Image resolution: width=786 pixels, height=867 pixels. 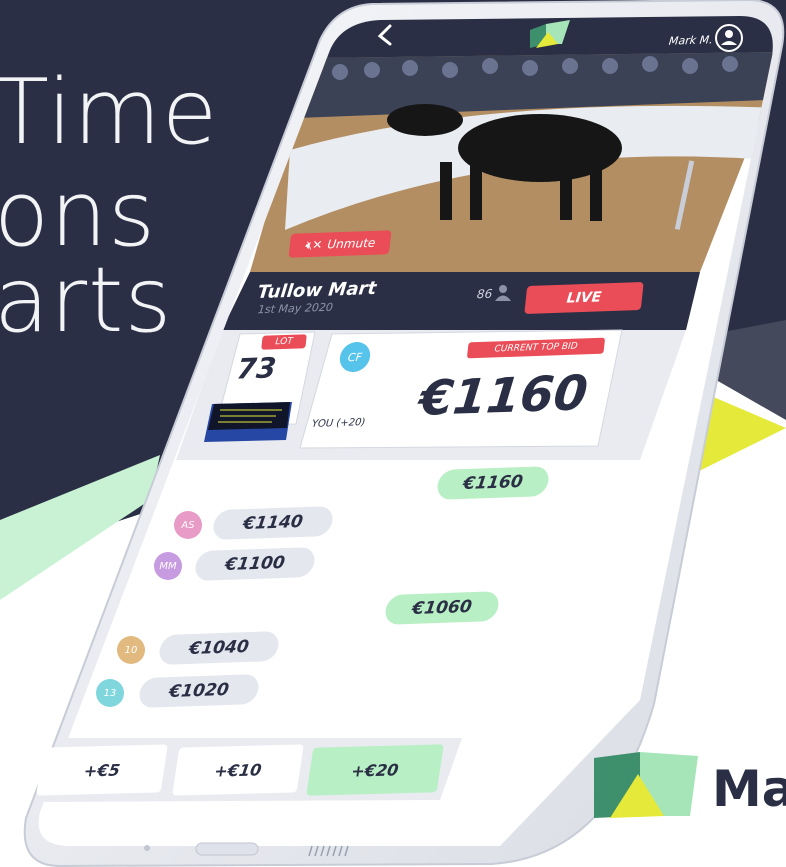 What do you see at coordinates (351, 243) in the screenshot?
I see `unmute-label: Unmute` at bounding box center [351, 243].